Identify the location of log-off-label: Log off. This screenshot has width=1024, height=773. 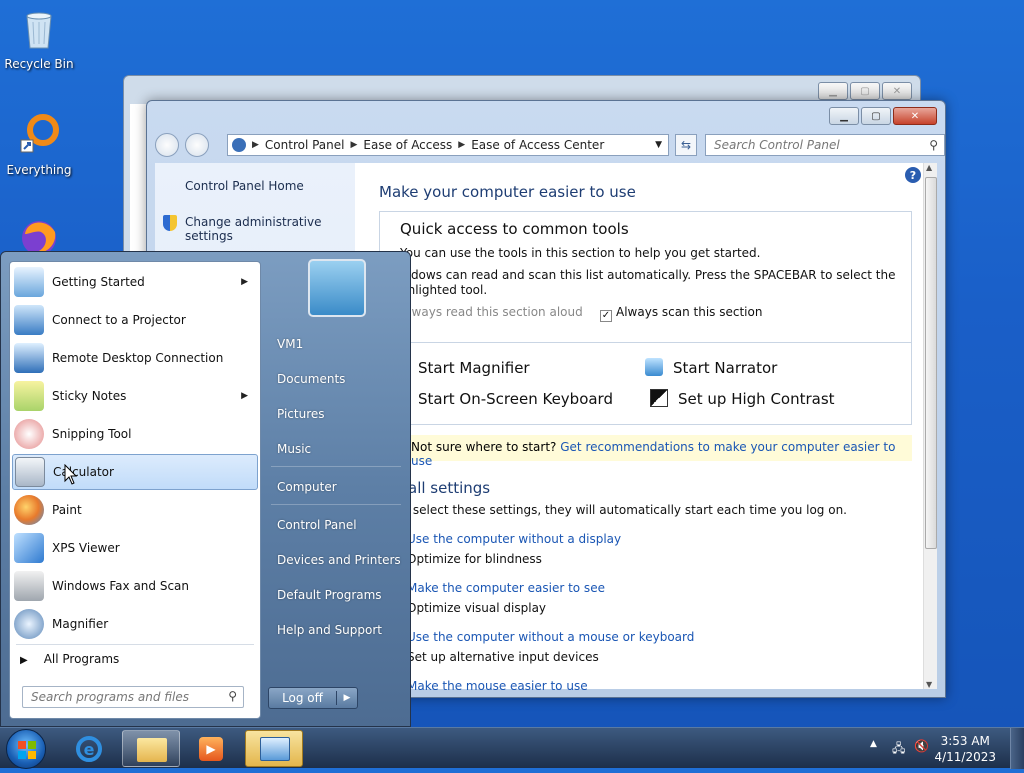
(303, 698).